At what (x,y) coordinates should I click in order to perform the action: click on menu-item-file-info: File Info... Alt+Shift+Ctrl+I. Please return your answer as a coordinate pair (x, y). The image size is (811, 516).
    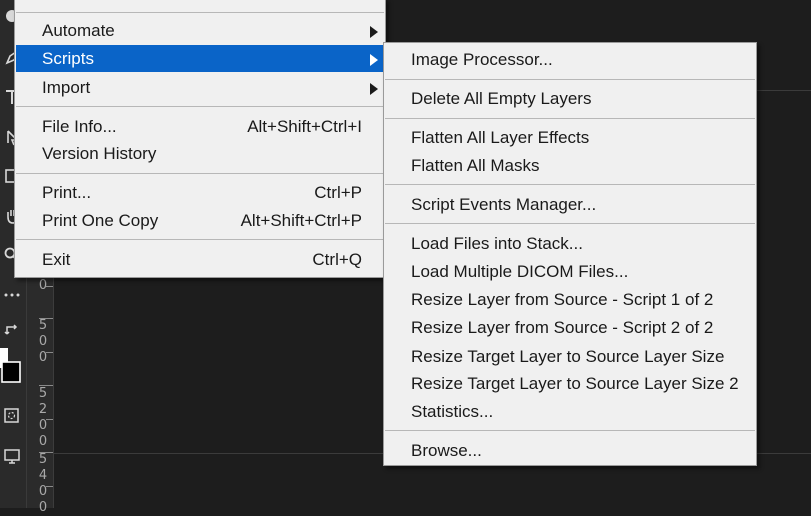
    Looking at the image, I should click on (200, 126).